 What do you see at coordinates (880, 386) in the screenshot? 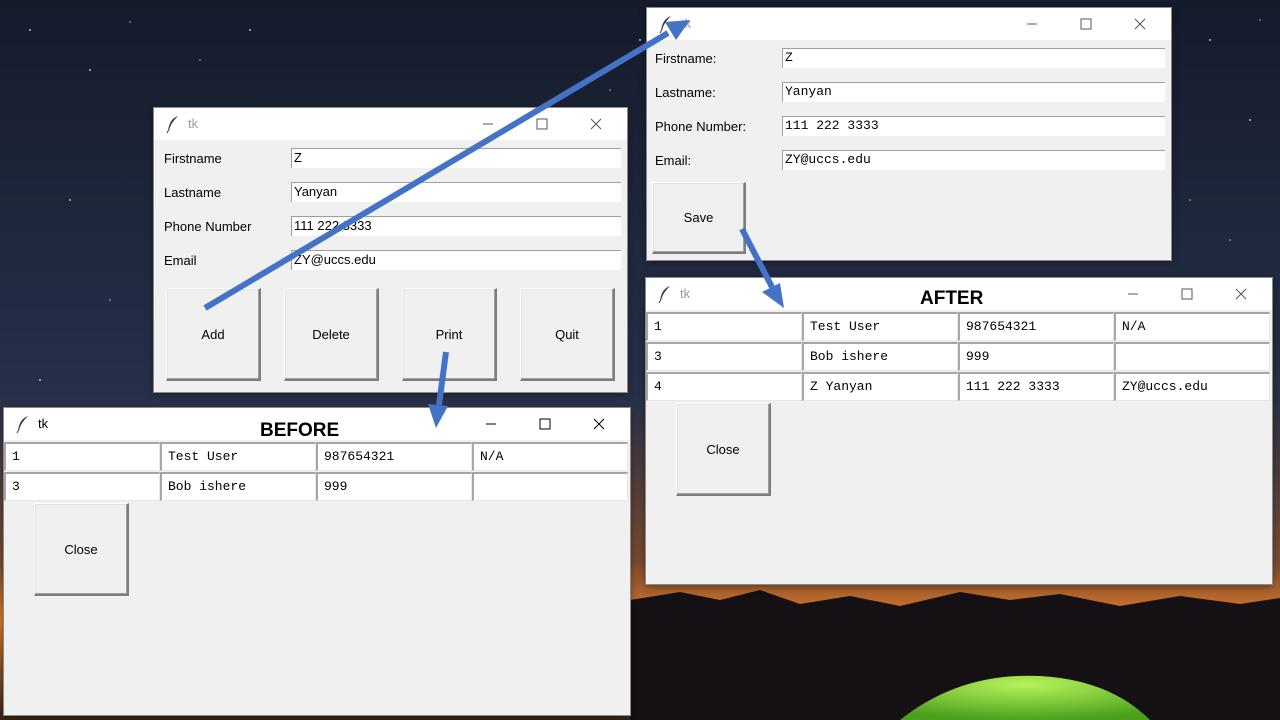
I see `table-cell: Z Yanyan` at bounding box center [880, 386].